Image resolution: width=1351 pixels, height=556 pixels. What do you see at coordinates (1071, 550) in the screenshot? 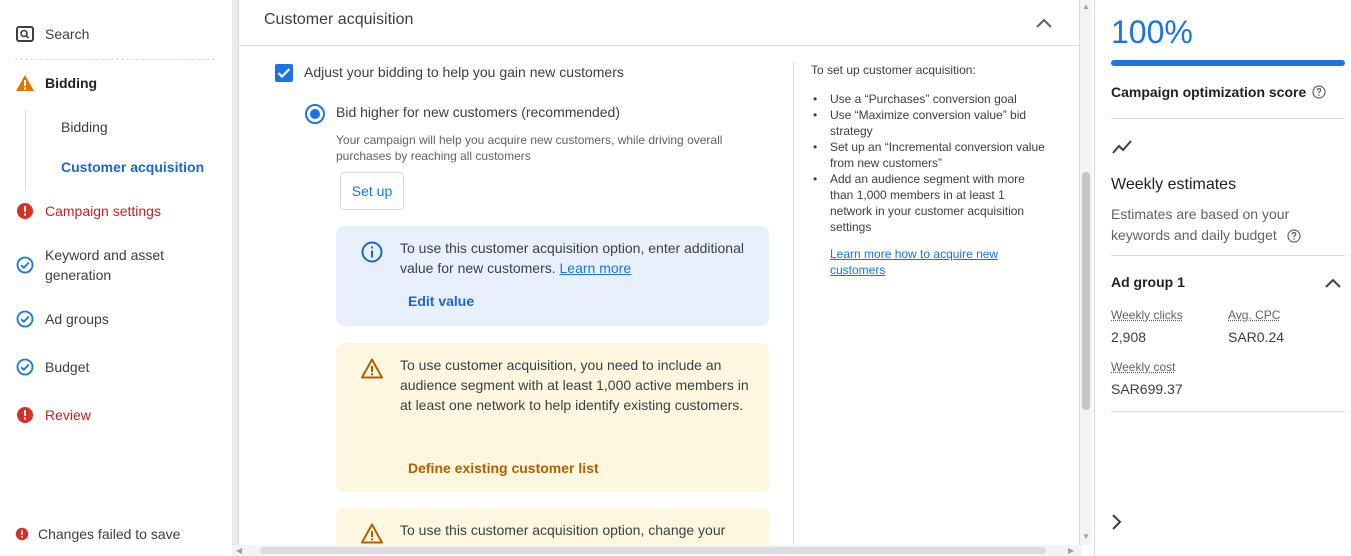
I see `scroll-right-icon: ▶` at bounding box center [1071, 550].